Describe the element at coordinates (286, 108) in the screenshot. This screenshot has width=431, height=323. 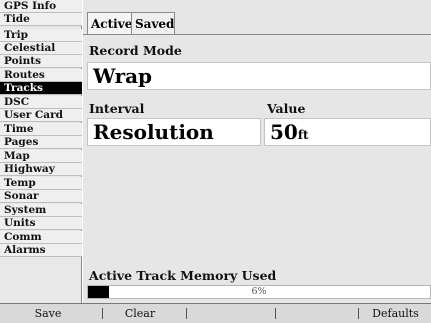
I see `value-label: Value` at that location.